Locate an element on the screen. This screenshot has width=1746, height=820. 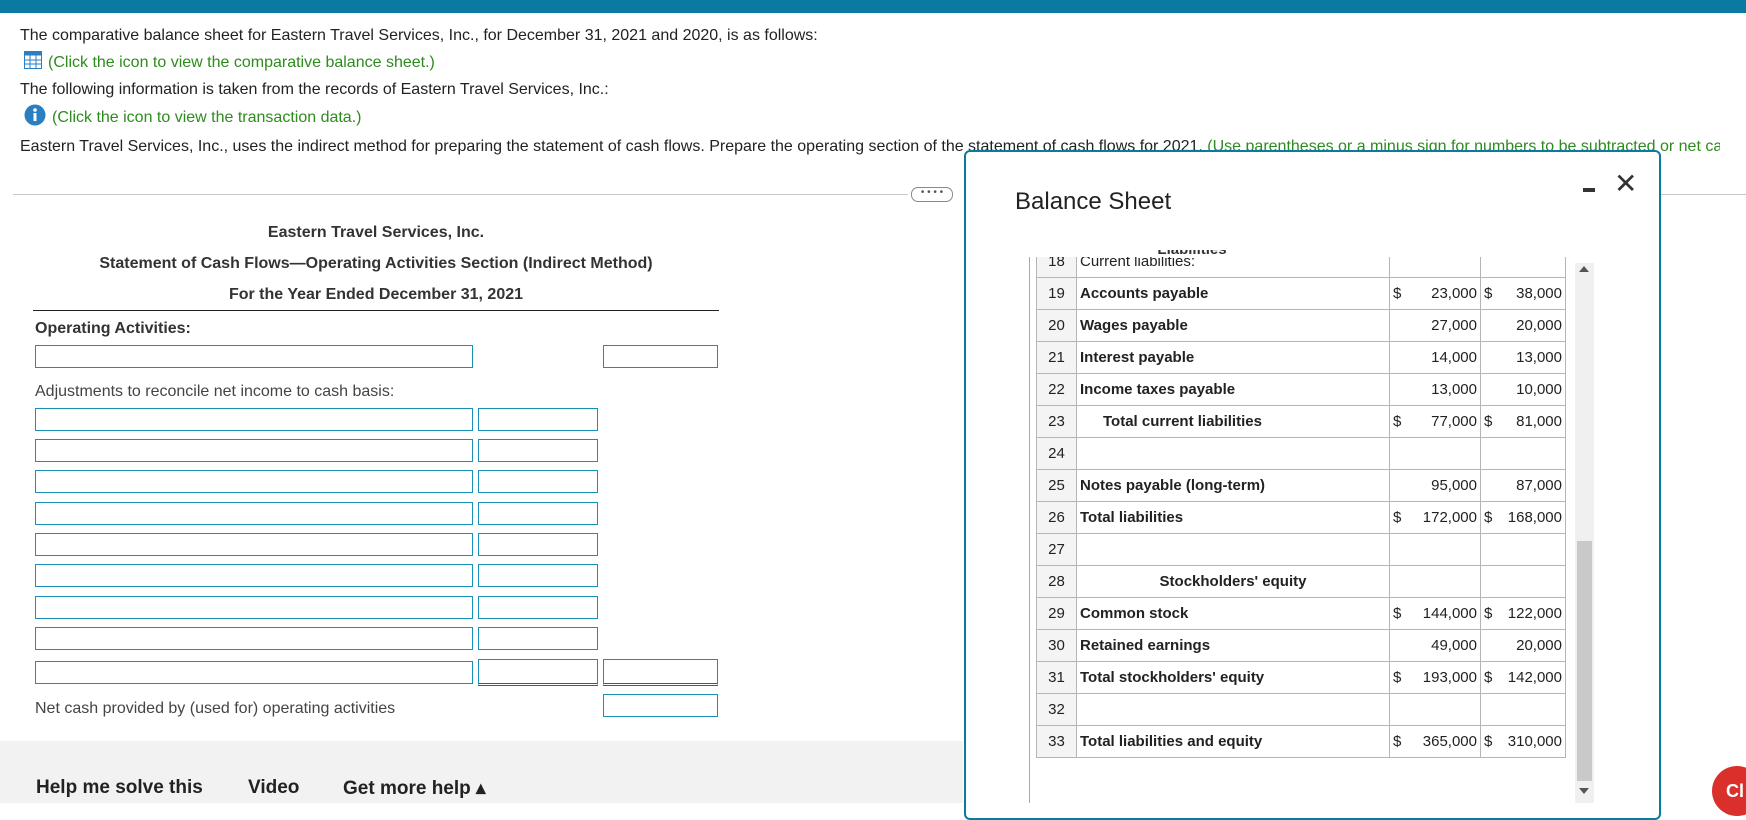
value-2021-cell: 95,000 is located at coordinates (1435, 485).